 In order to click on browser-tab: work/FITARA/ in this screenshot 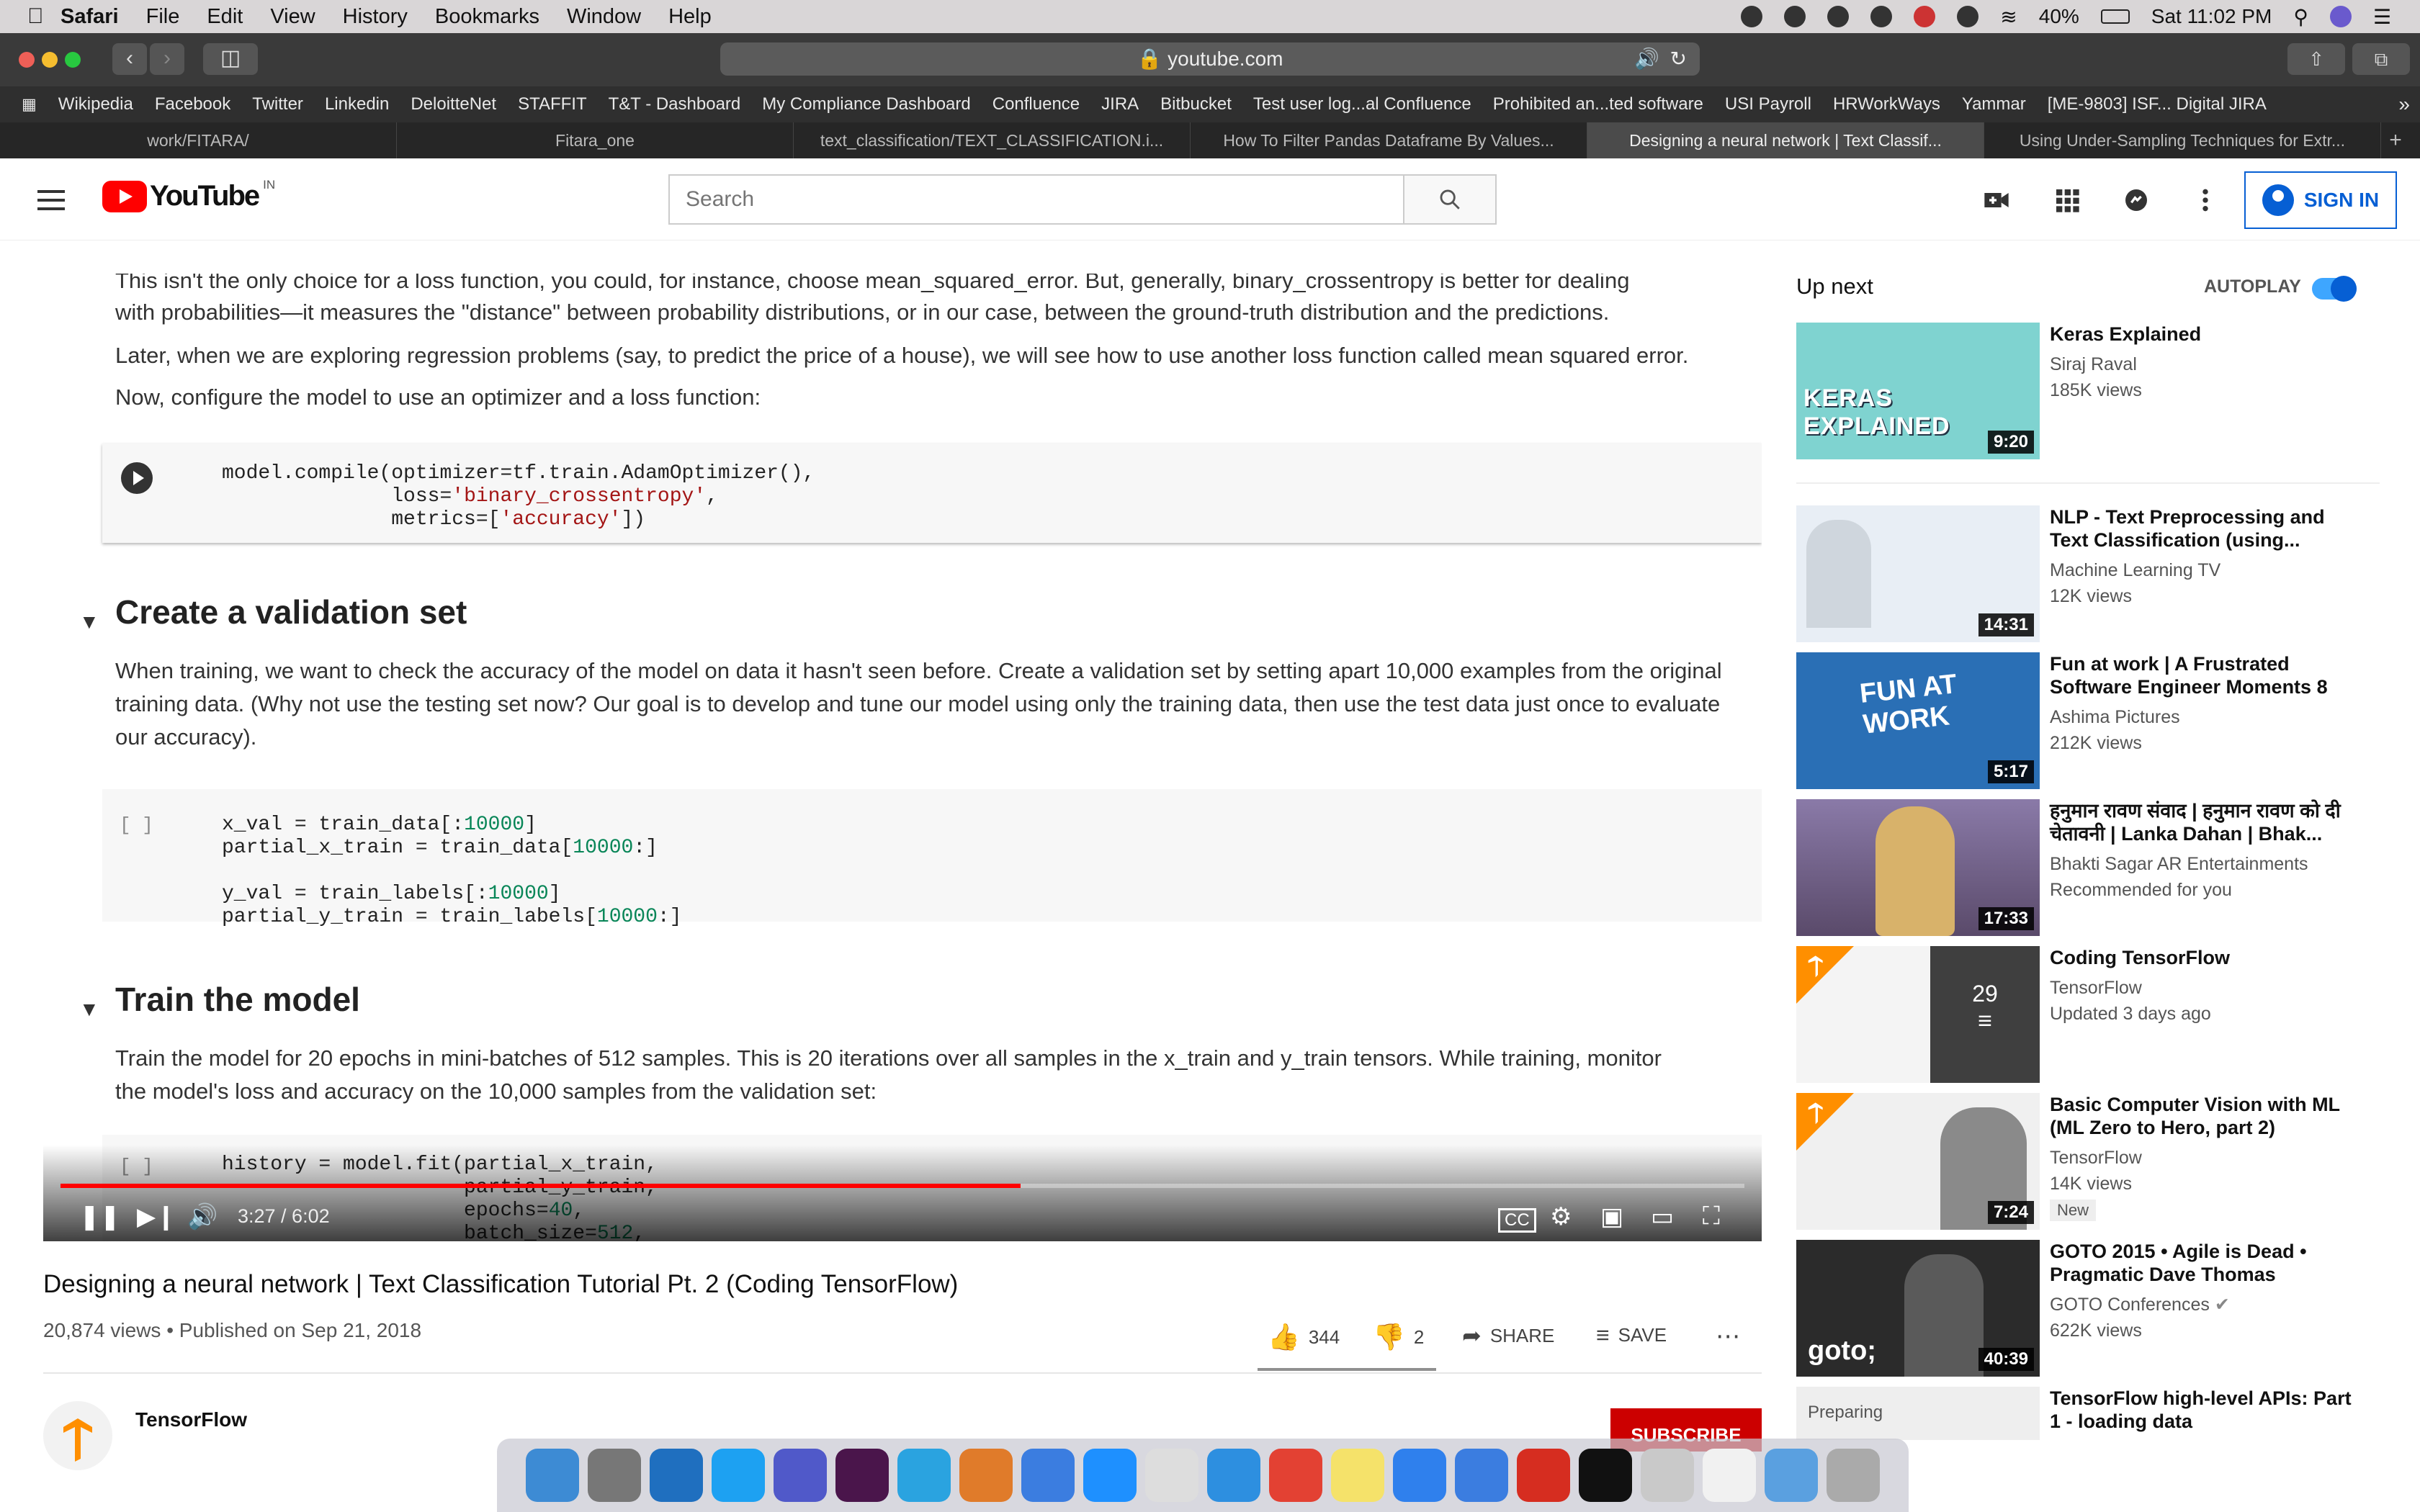, I will do `click(198, 140)`.